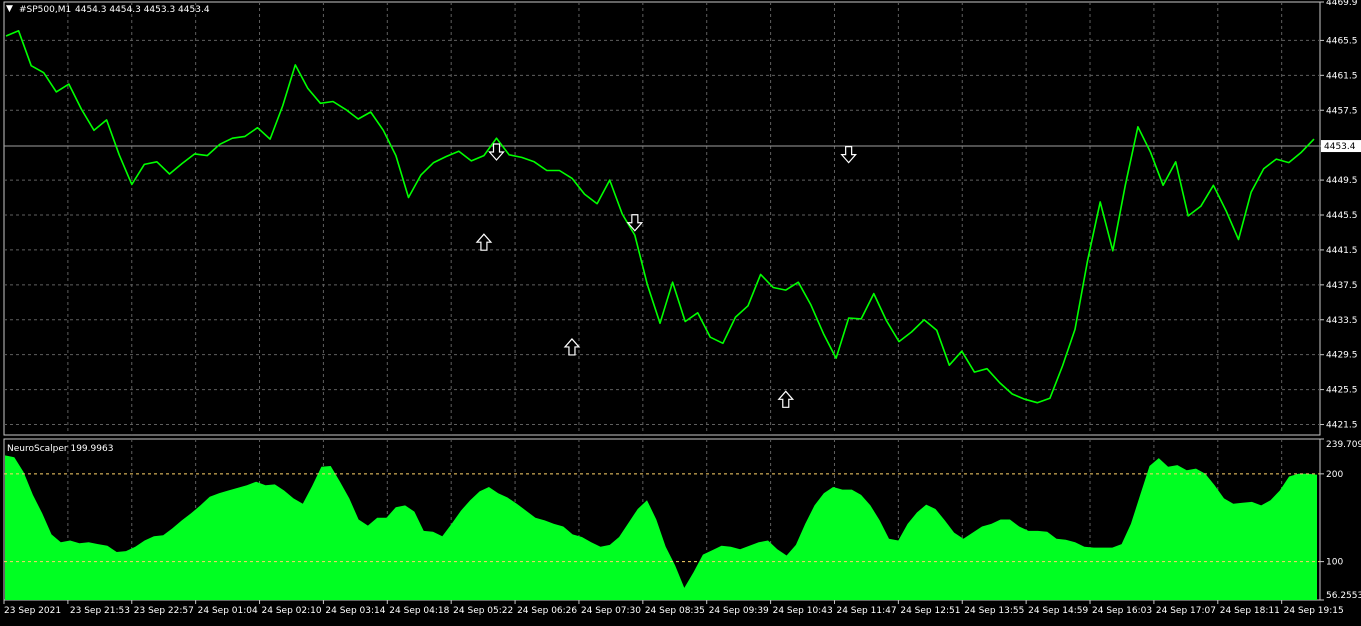  I want to click on time-tick-label: 24 Sep 05:22, so click(483, 611).